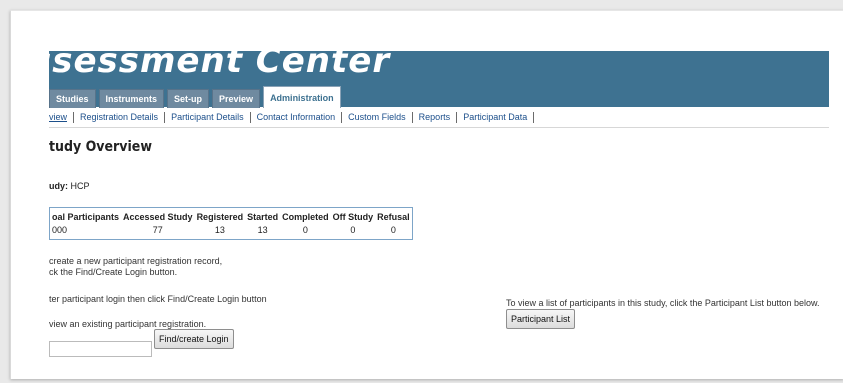 Image resolution: width=843 pixels, height=383 pixels. What do you see at coordinates (80, 186) in the screenshot?
I see `study-value: HCP` at bounding box center [80, 186].